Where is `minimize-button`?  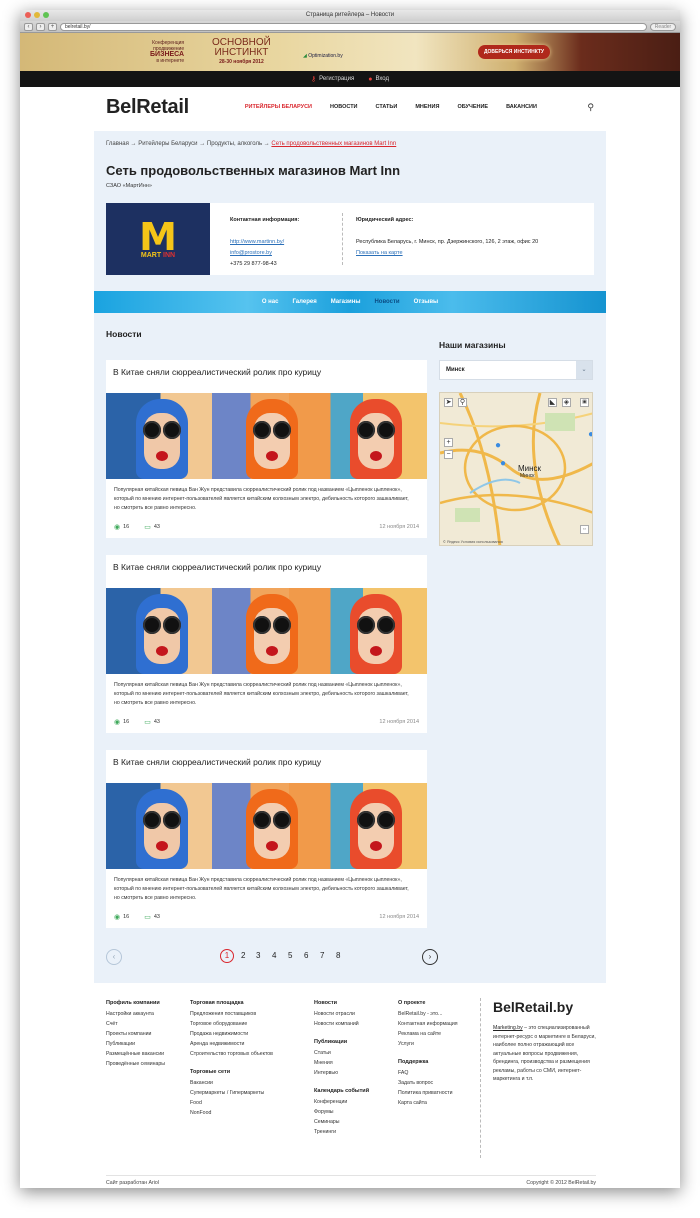 minimize-button is located at coordinates (37, 15).